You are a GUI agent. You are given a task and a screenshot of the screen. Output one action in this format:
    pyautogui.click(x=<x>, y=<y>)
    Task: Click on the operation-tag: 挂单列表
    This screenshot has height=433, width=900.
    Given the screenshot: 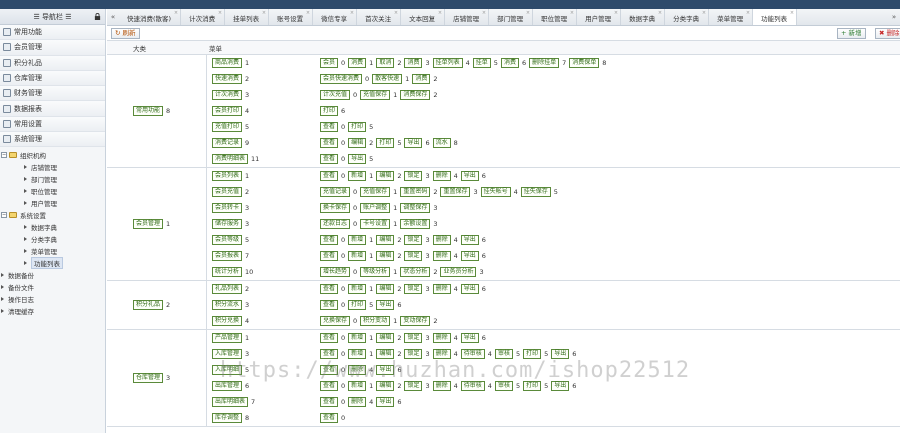 What is the action you would take?
    pyautogui.click(x=447, y=63)
    